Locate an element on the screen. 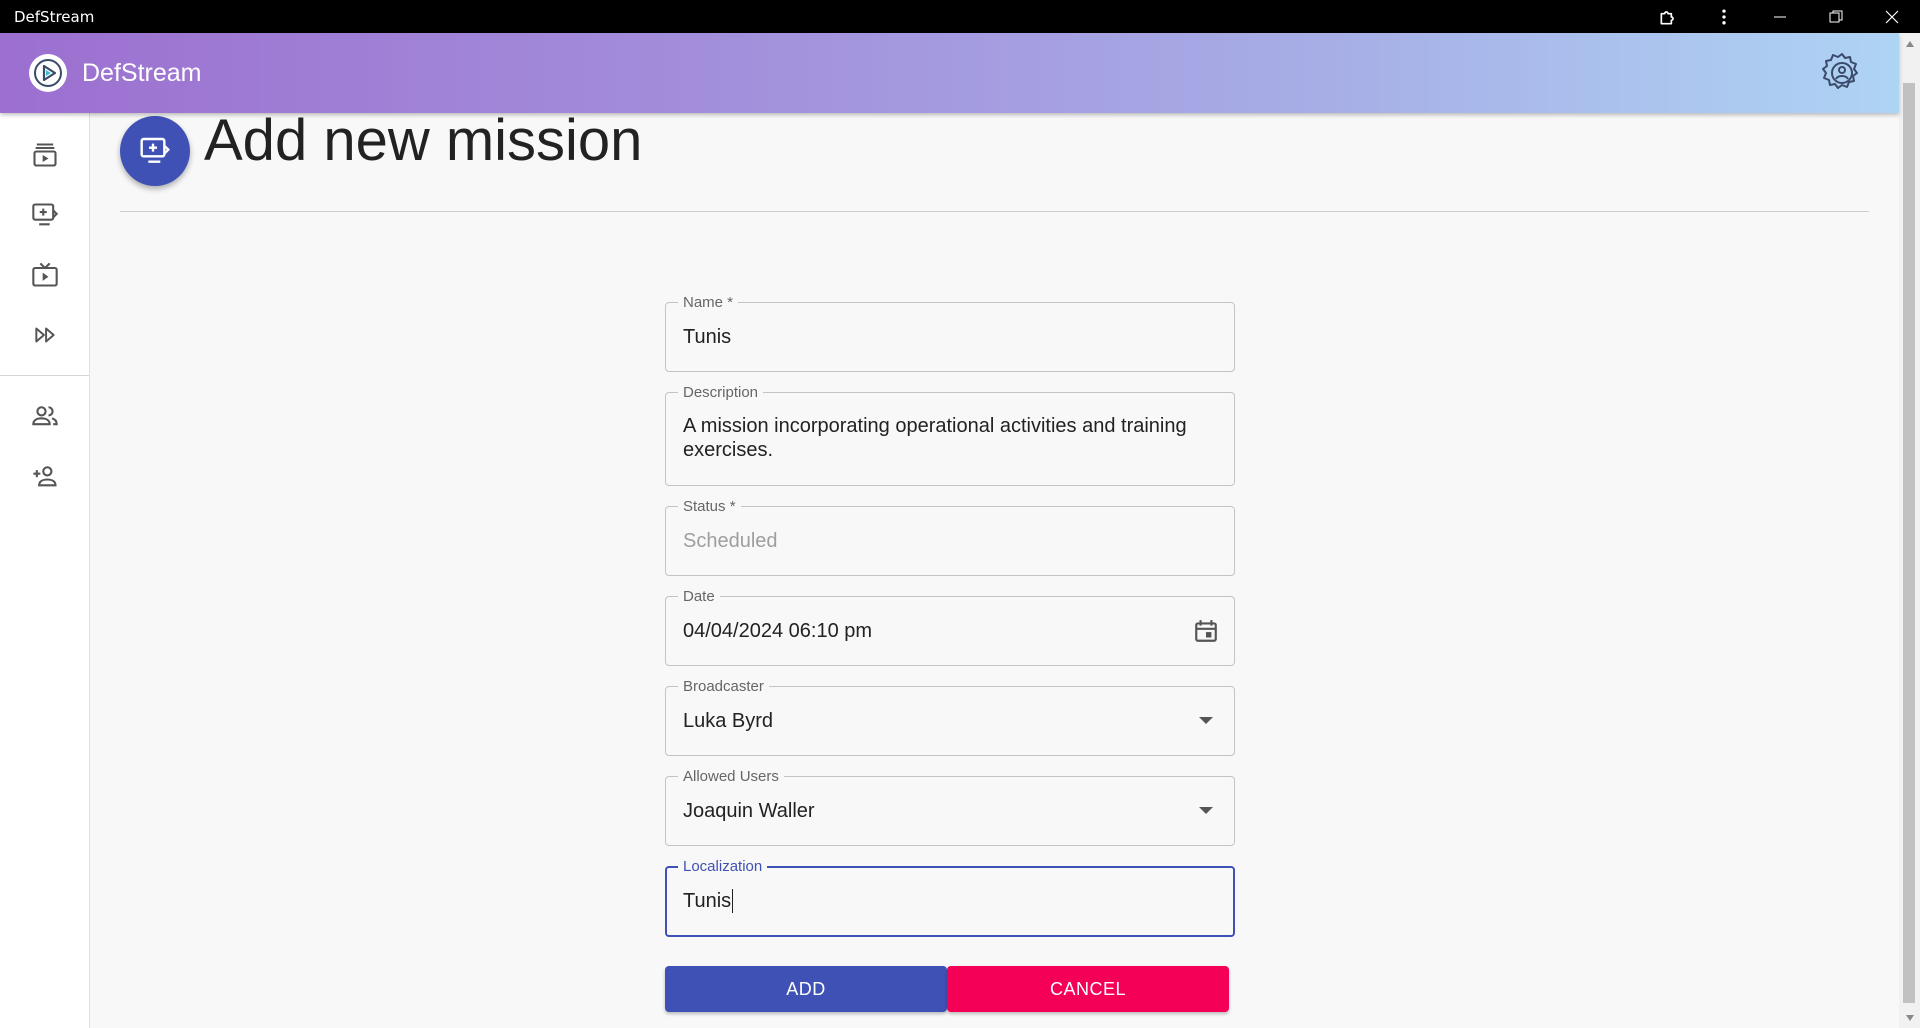  sidebar-item-add-mission is located at coordinates (45, 215).